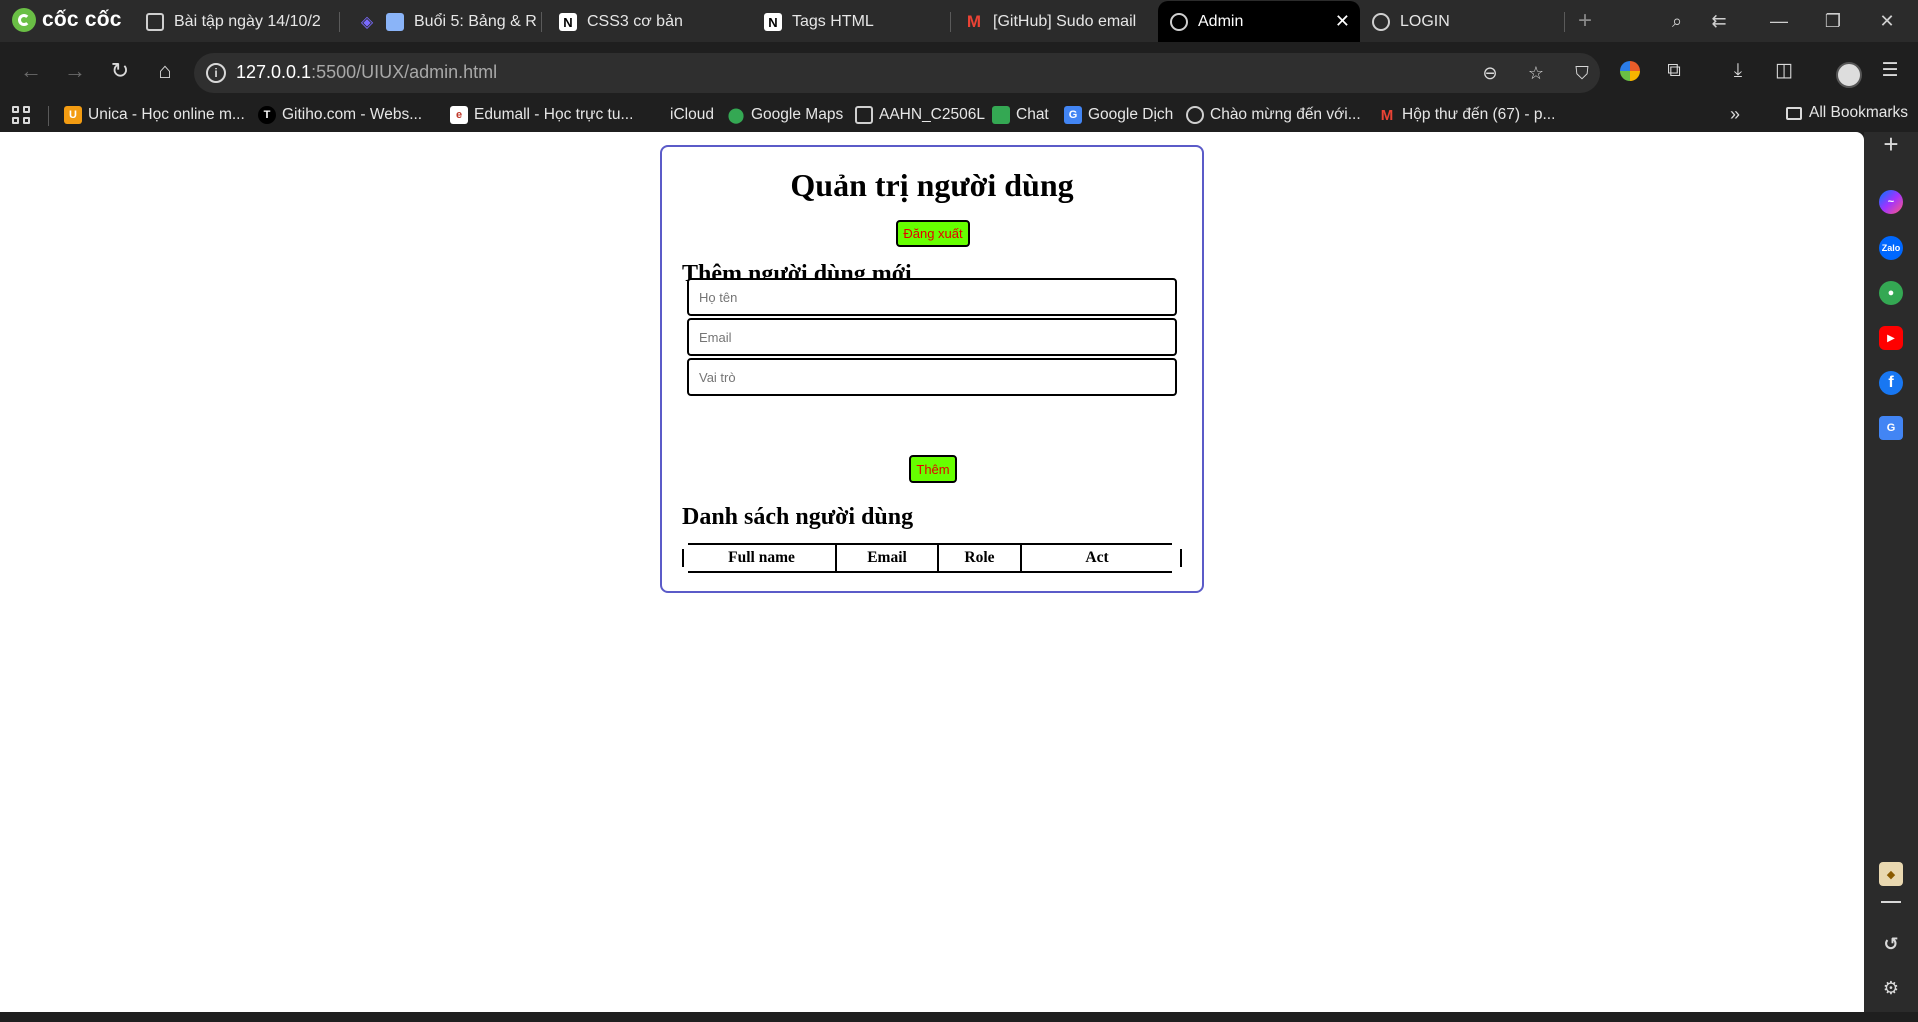 Image resolution: width=1918 pixels, height=1022 pixels. What do you see at coordinates (1425, 21) in the screenshot?
I see `tab-label: LOGIN` at bounding box center [1425, 21].